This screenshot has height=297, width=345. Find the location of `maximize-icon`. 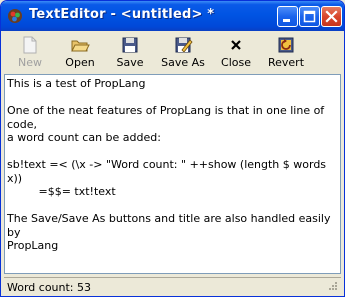

maximize-icon is located at coordinates (309, 16).